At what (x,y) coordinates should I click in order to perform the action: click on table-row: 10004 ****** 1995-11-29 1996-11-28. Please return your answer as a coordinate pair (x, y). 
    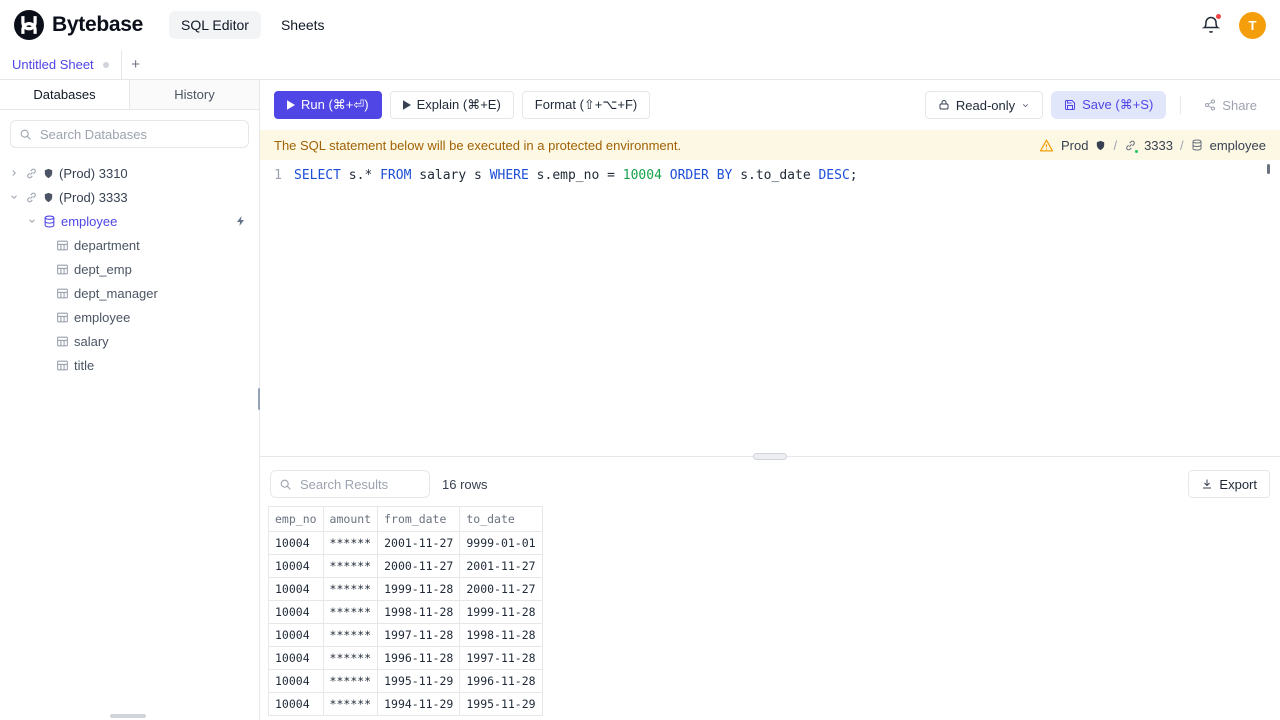
    Looking at the image, I should click on (405, 681).